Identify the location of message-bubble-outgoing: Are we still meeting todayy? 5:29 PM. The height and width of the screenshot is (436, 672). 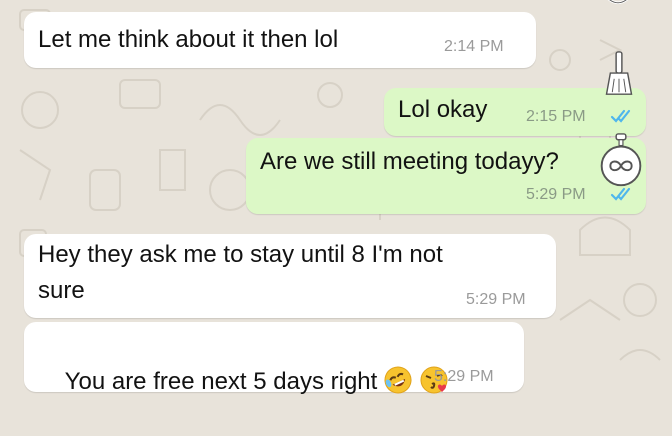
(446, 176).